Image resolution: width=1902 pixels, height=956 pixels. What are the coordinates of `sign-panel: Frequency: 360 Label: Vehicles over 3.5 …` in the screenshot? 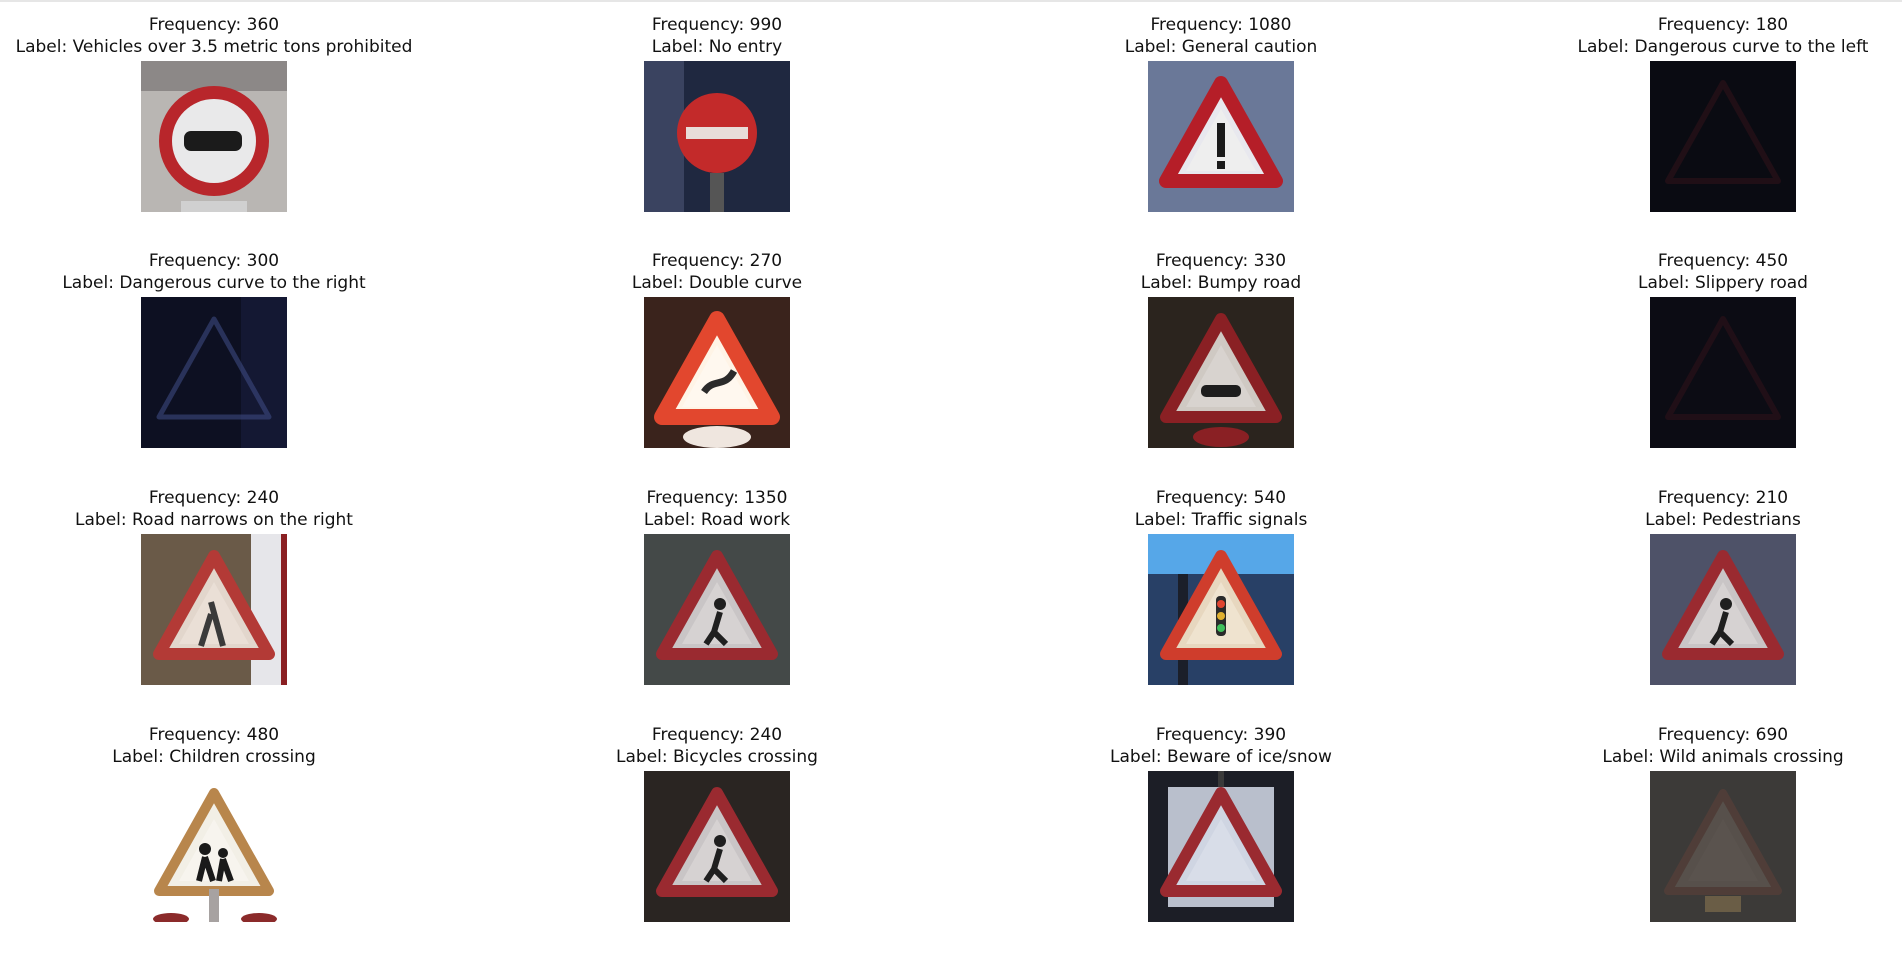 It's located at (224, 115).